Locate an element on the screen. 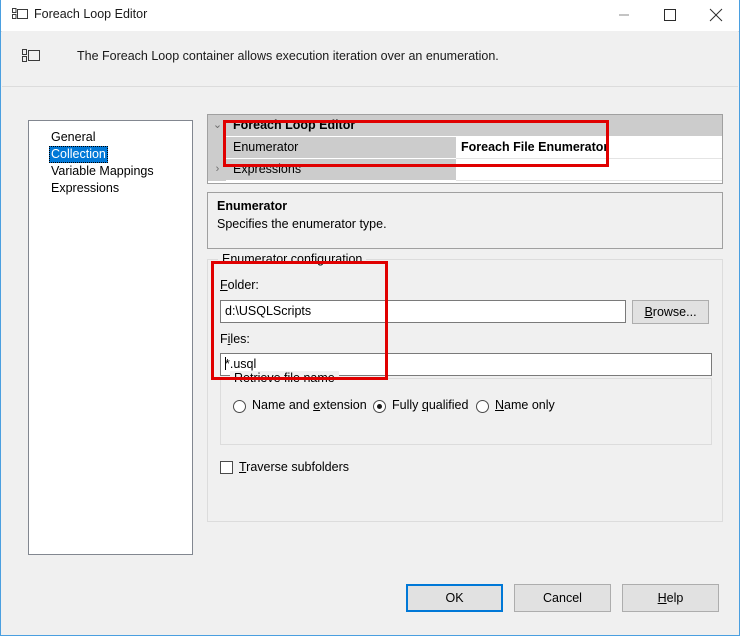 This screenshot has width=740, height=636. files-input-value: *.usql is located at coordinates (241, 364).